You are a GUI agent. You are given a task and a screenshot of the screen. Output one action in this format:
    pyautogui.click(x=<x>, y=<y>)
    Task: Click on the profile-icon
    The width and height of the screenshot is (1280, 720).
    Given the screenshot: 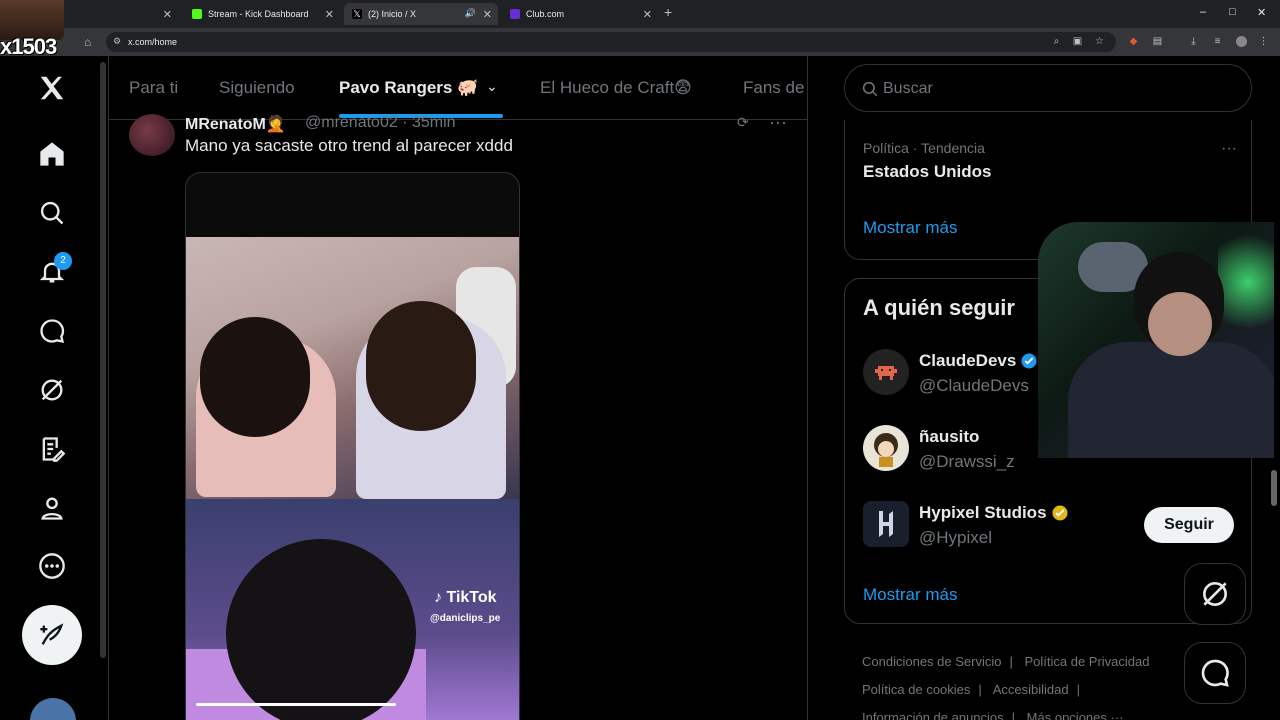 What is the action you would take?
    pyautogui.click(x=52, y=508)
    